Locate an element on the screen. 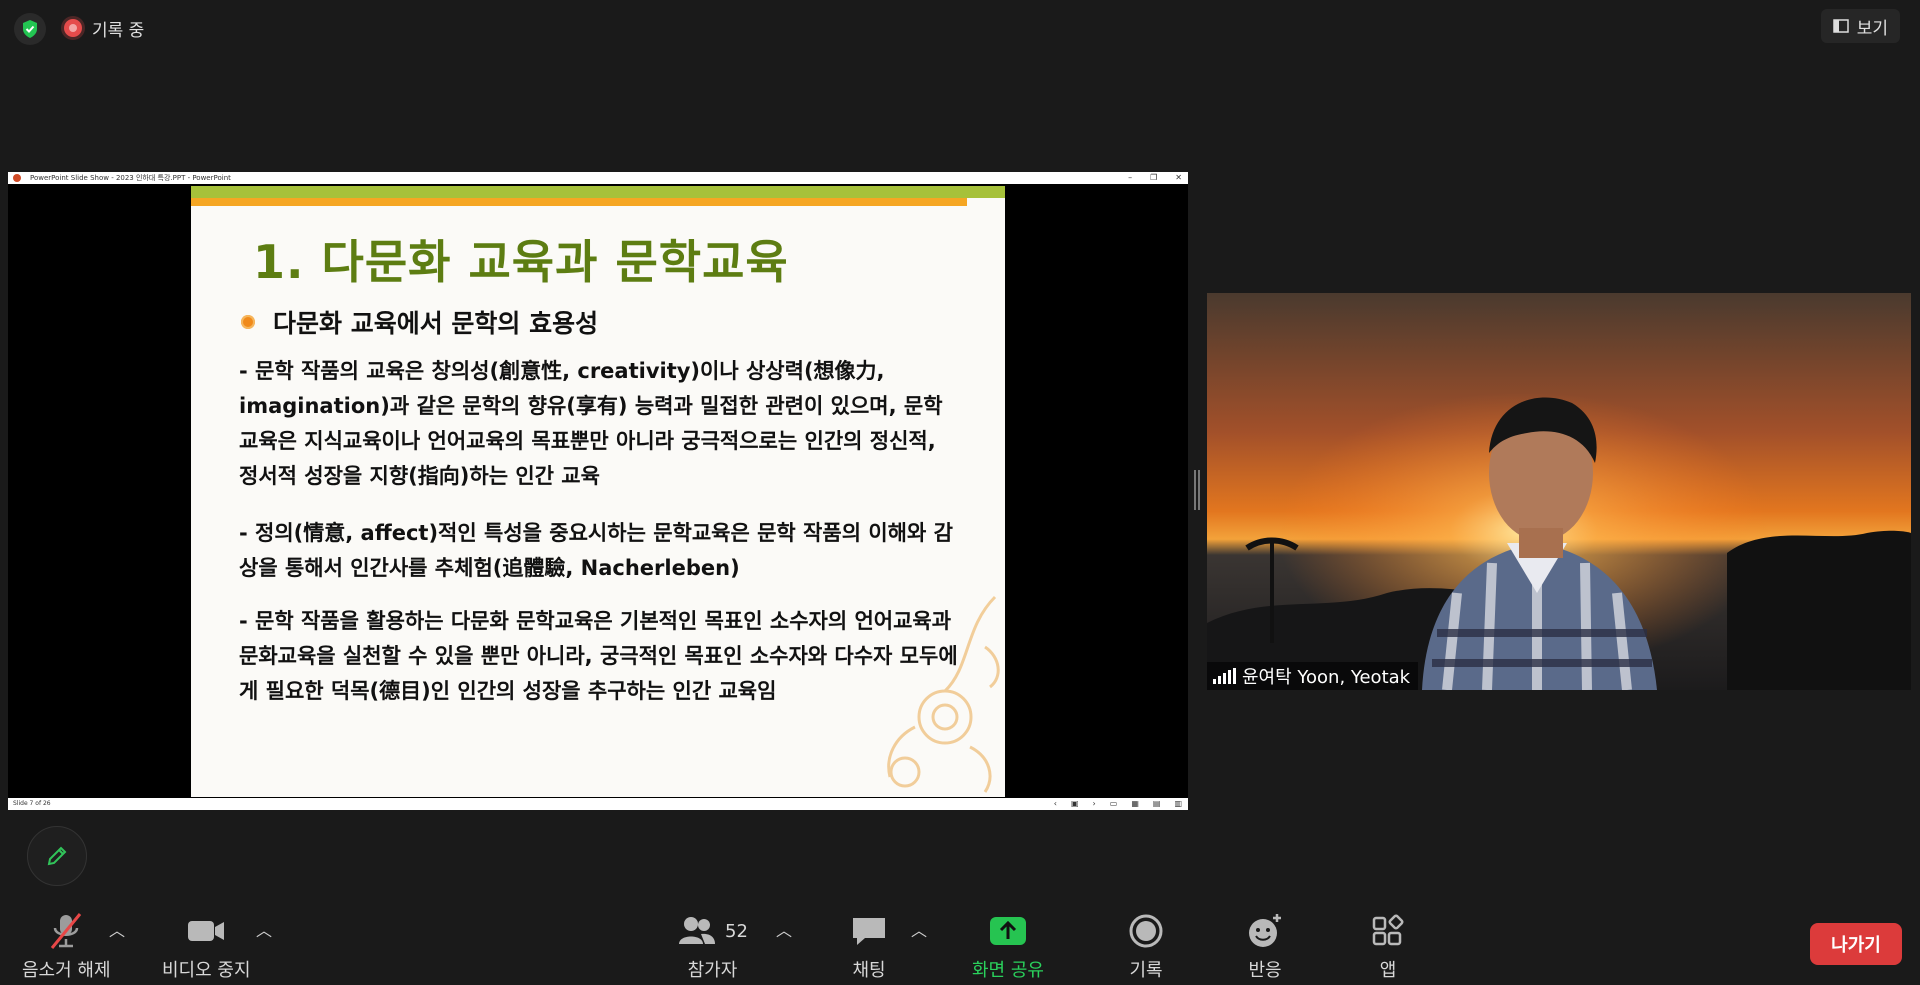 The width and height of the screenshot is (1920, 985). window-controls: – ❐ ✕ is located at coordinates (1155, 178).